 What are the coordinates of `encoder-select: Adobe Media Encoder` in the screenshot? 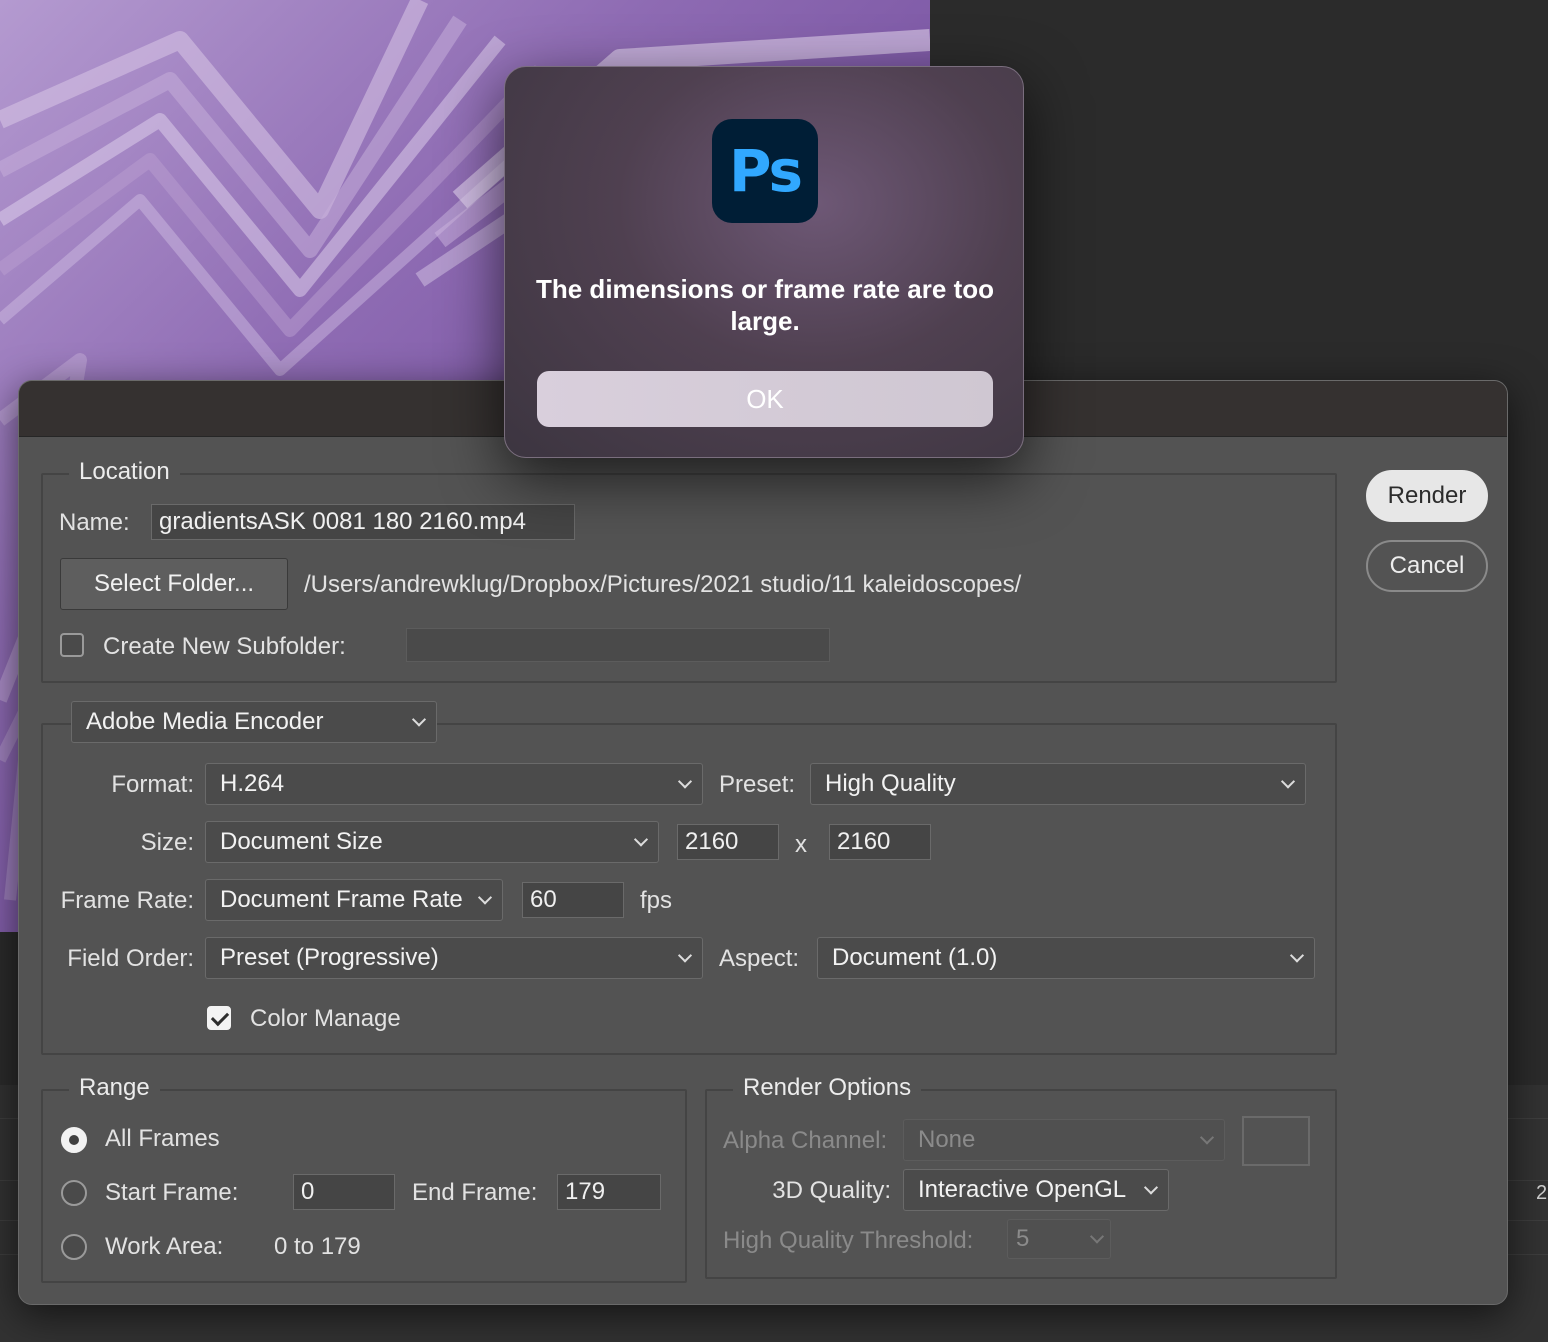 It's located at (254, 722).